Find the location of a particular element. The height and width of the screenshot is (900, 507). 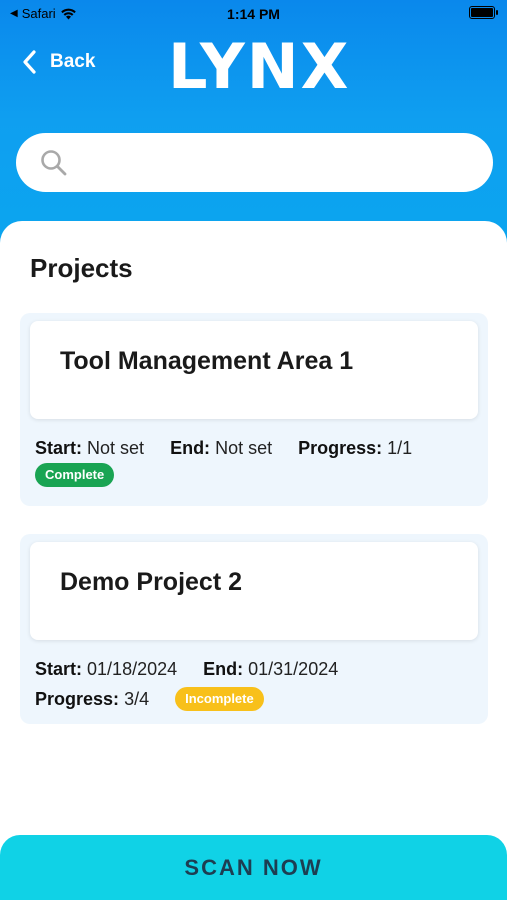

project-status-row: Complete is located at coordinates (256, 475).